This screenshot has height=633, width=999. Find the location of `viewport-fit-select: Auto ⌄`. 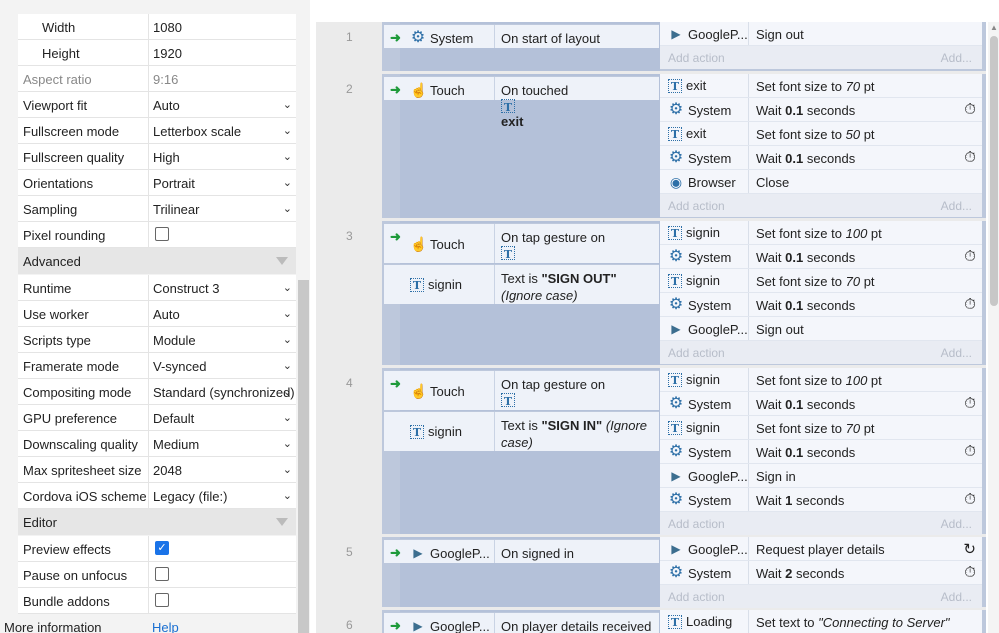

viewport-fit-select: Auto ⌄ is located at coordinates (222, 104).